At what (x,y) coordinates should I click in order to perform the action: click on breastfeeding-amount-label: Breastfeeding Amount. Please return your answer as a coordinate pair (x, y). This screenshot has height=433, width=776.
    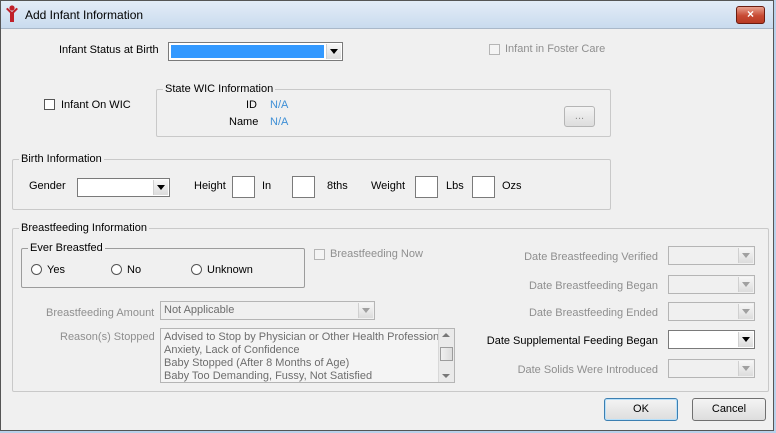
    Looking at the image, I should click on (100, 313).